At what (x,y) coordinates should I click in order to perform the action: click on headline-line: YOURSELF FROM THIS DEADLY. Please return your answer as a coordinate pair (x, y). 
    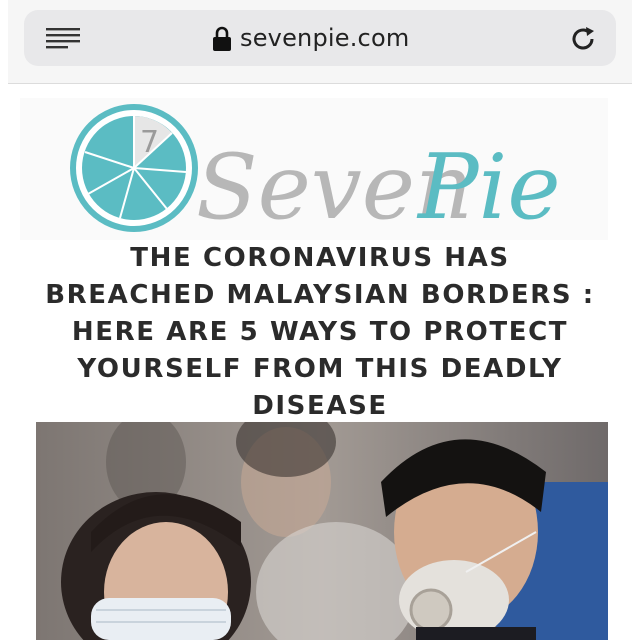
    Looking at the image, I should click on (320, 369).